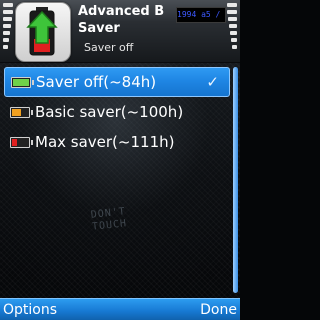 The image size is (320, 320). What do you see at coordinates (21, 112) in the screenshot?
I see `battery-medium-icon` at bounding box center [21, 112].